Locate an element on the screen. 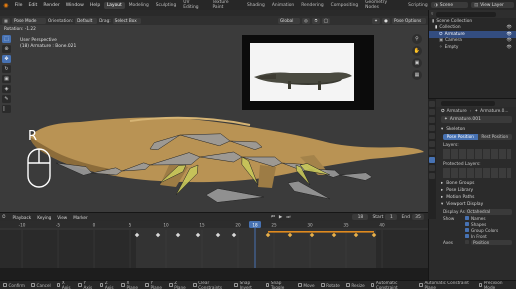 This screenshot has height=289, width=516. outliner-filter-icon: ▿ is located at coordinates (432, 14).